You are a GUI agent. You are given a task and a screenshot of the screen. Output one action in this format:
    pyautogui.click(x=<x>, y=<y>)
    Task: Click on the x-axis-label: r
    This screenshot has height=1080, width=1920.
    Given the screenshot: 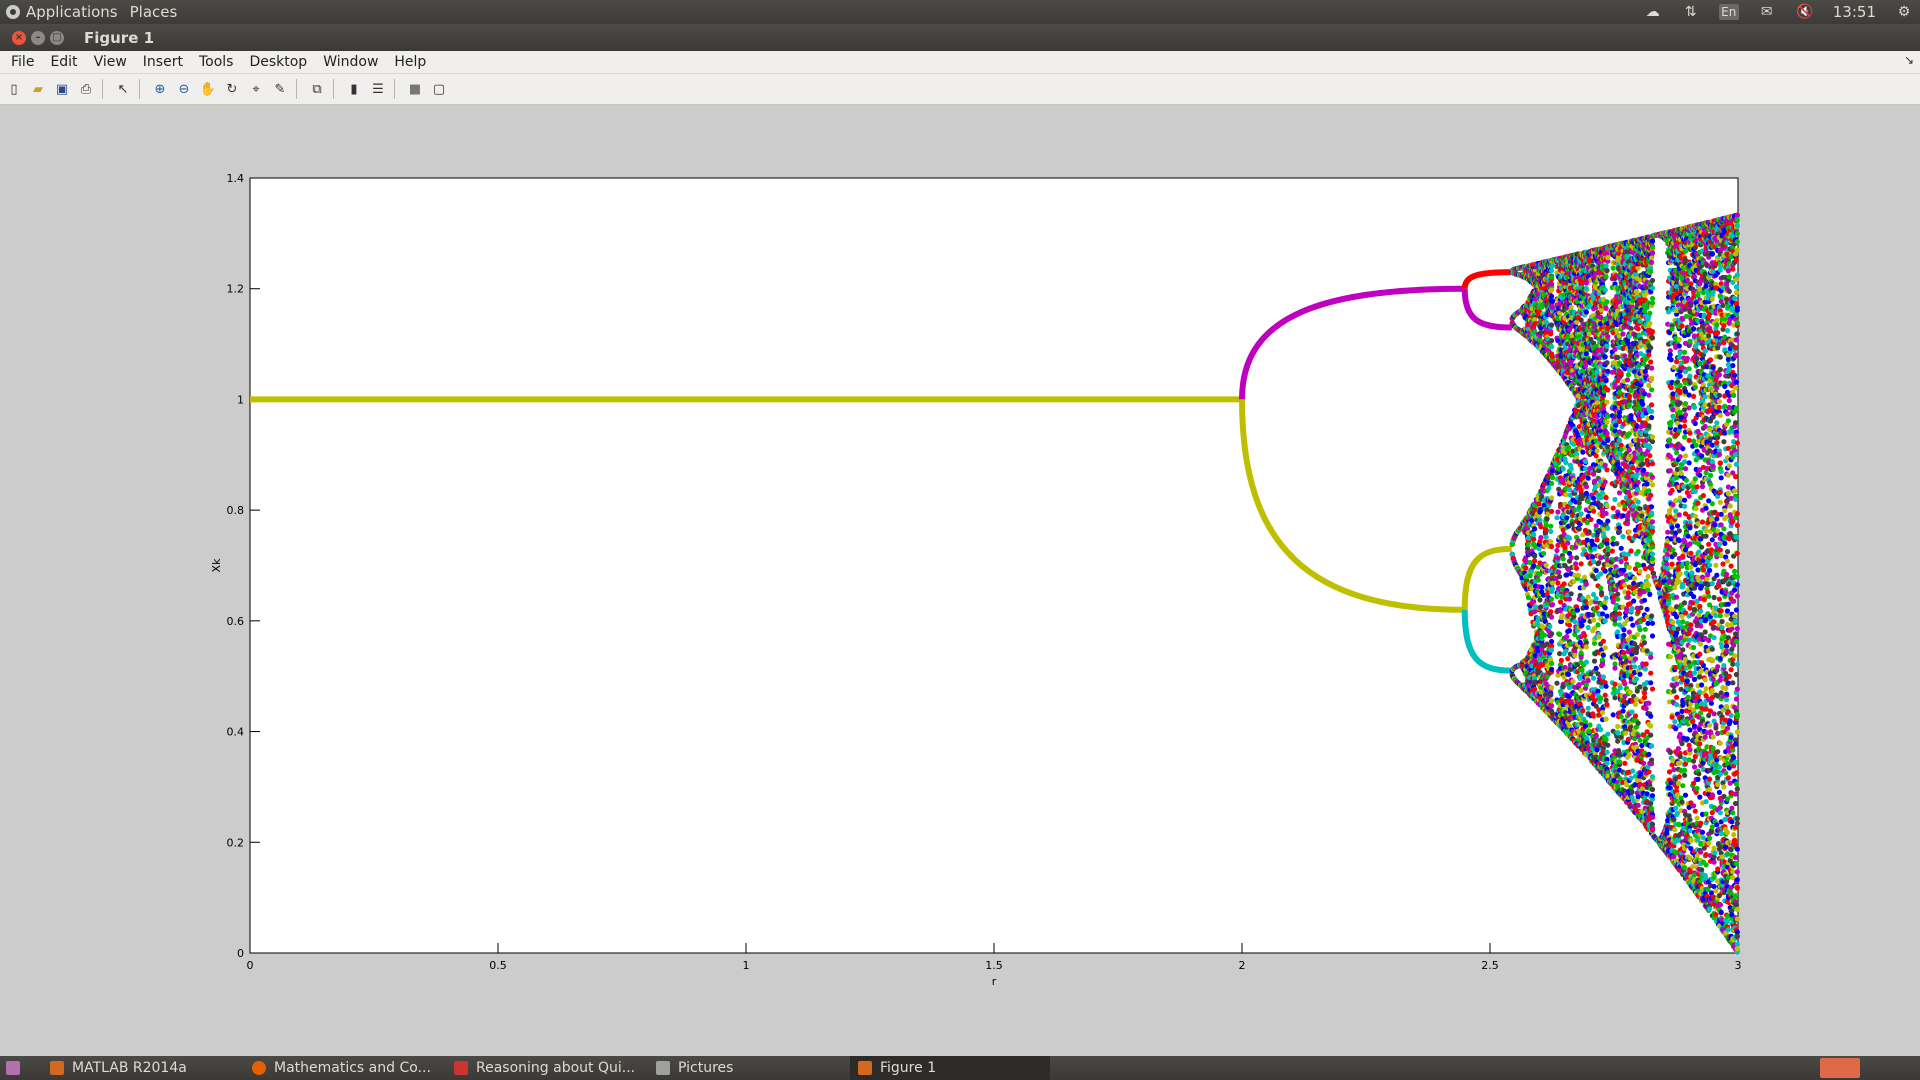 What is the action you would take?
    pyautogui.click(x=994, y=981)
    